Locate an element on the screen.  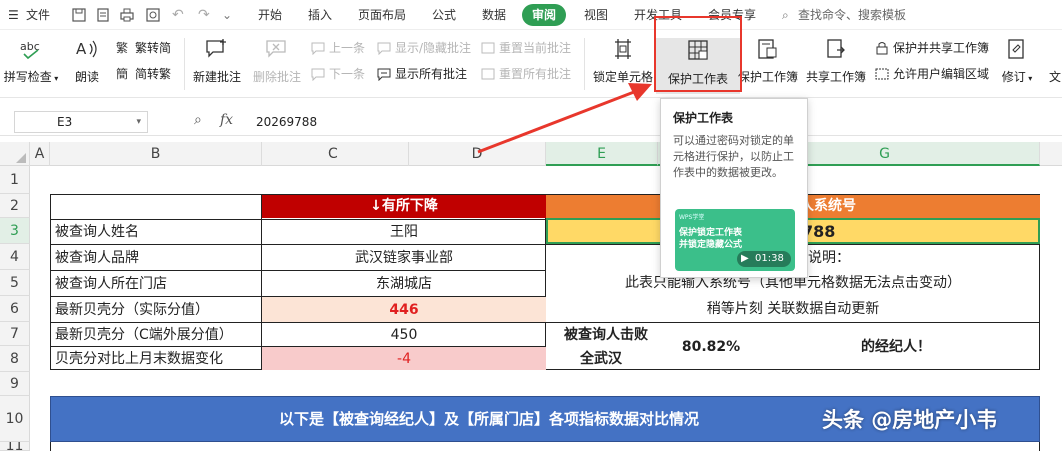
annotation-arrow is located at coordinates (564, 118).